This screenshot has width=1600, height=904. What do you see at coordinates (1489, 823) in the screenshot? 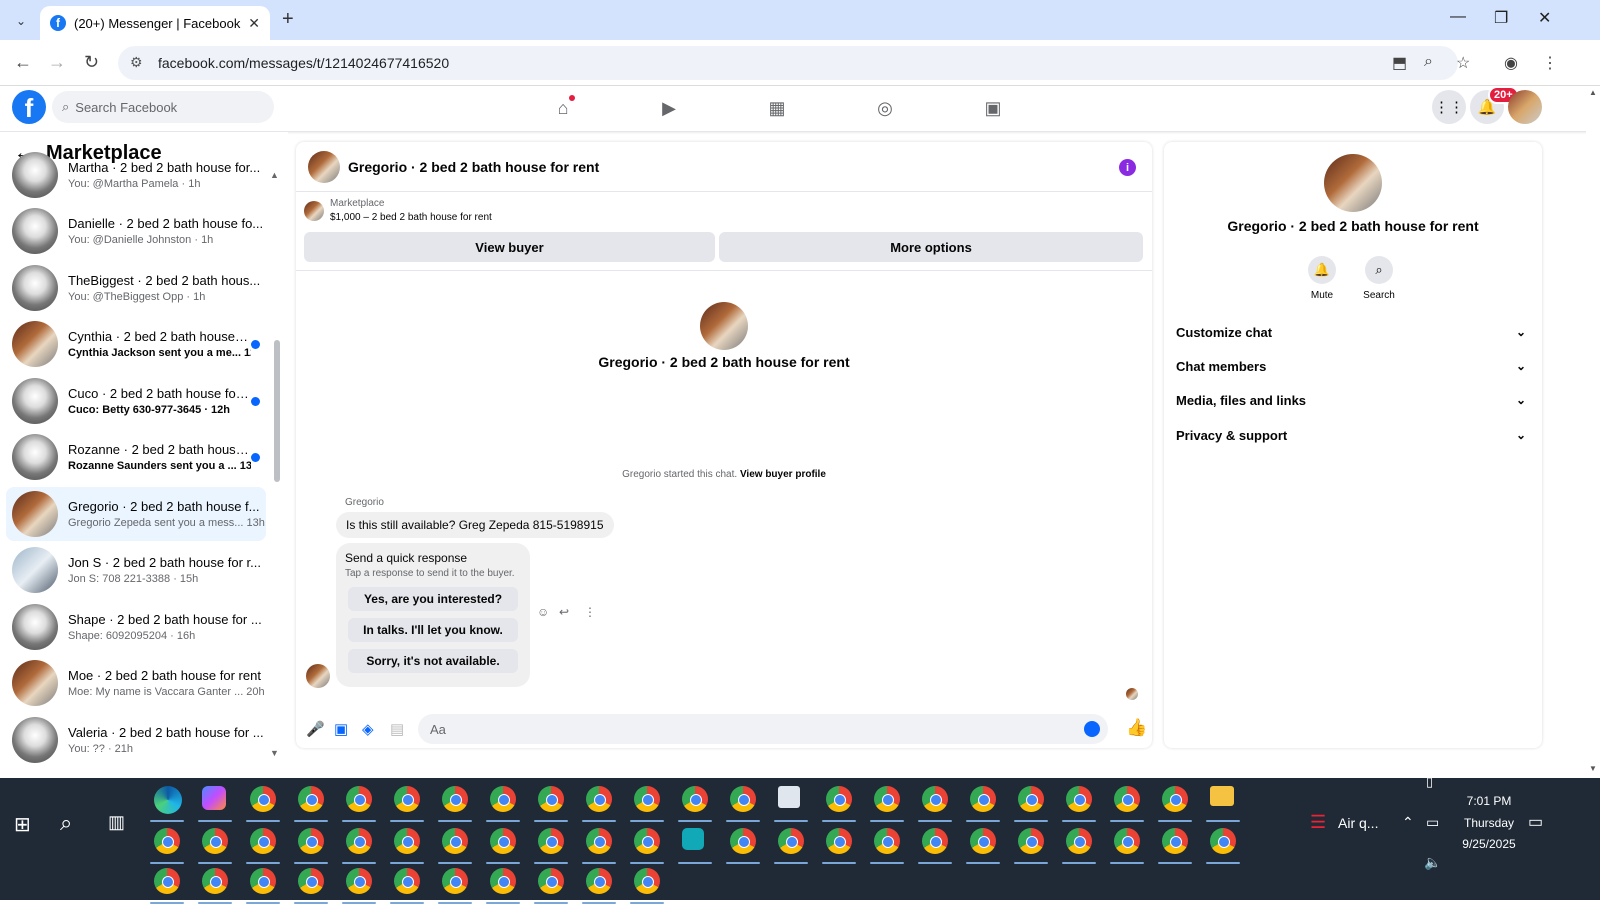
I see `clock-day: Thursday` at bounding box center [1489, 823].